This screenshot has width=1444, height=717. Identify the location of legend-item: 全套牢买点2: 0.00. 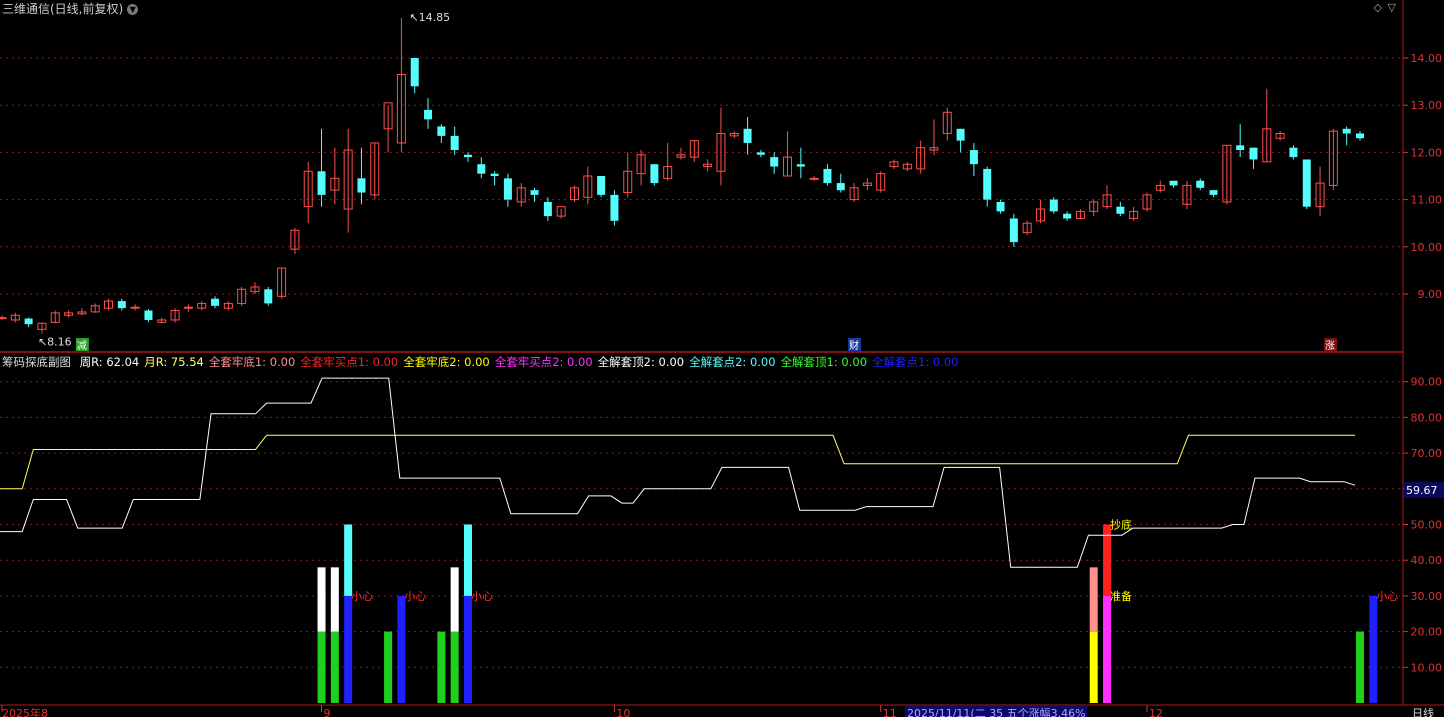
(543, 362).